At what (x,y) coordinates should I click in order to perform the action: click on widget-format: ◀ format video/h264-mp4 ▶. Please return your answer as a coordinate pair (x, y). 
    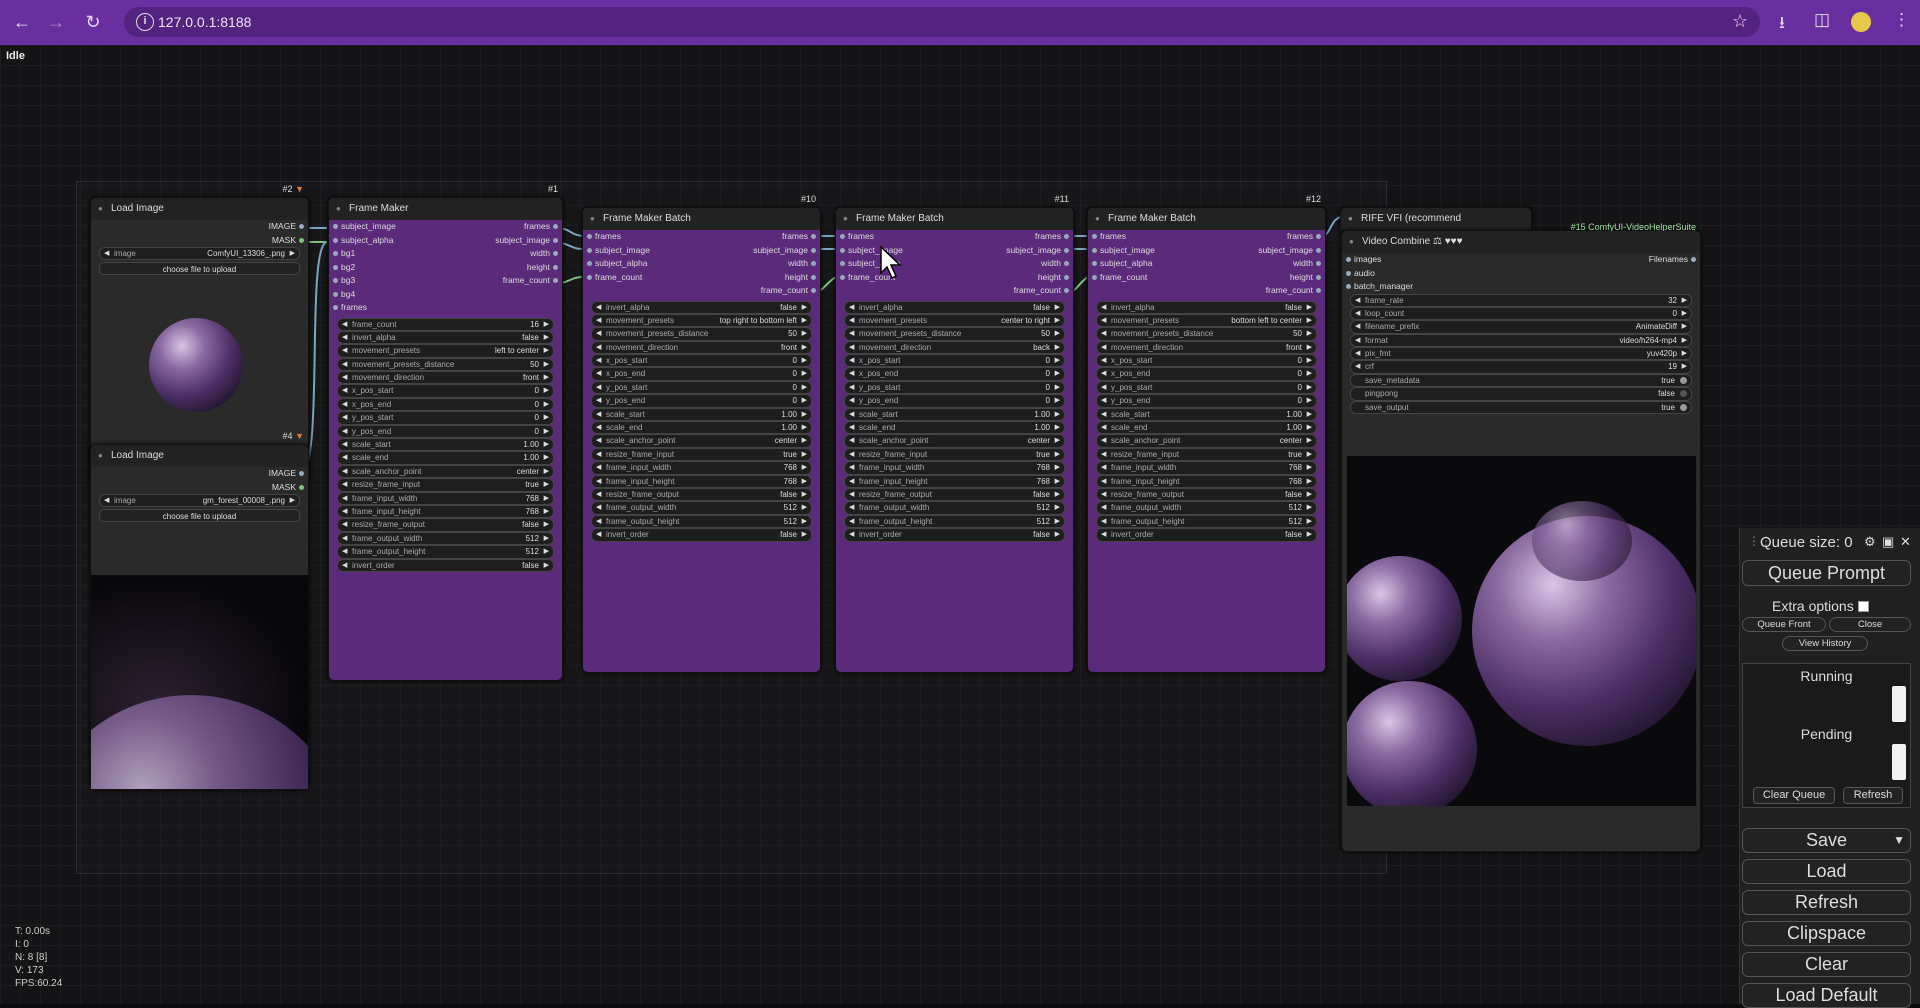
    Looking at the image, I should click on (1521, 340).